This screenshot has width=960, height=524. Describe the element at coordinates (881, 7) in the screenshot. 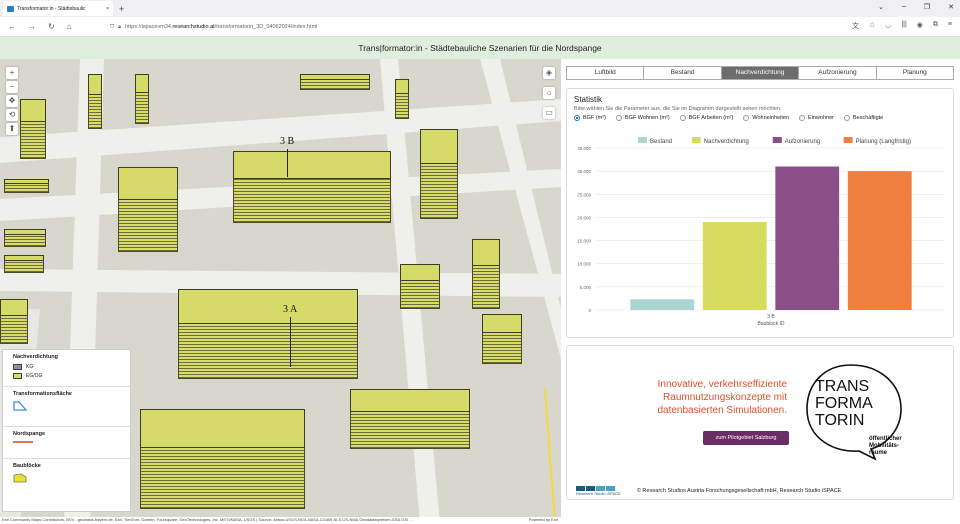

I see `chevron-down-icon: ⌄` at that location.